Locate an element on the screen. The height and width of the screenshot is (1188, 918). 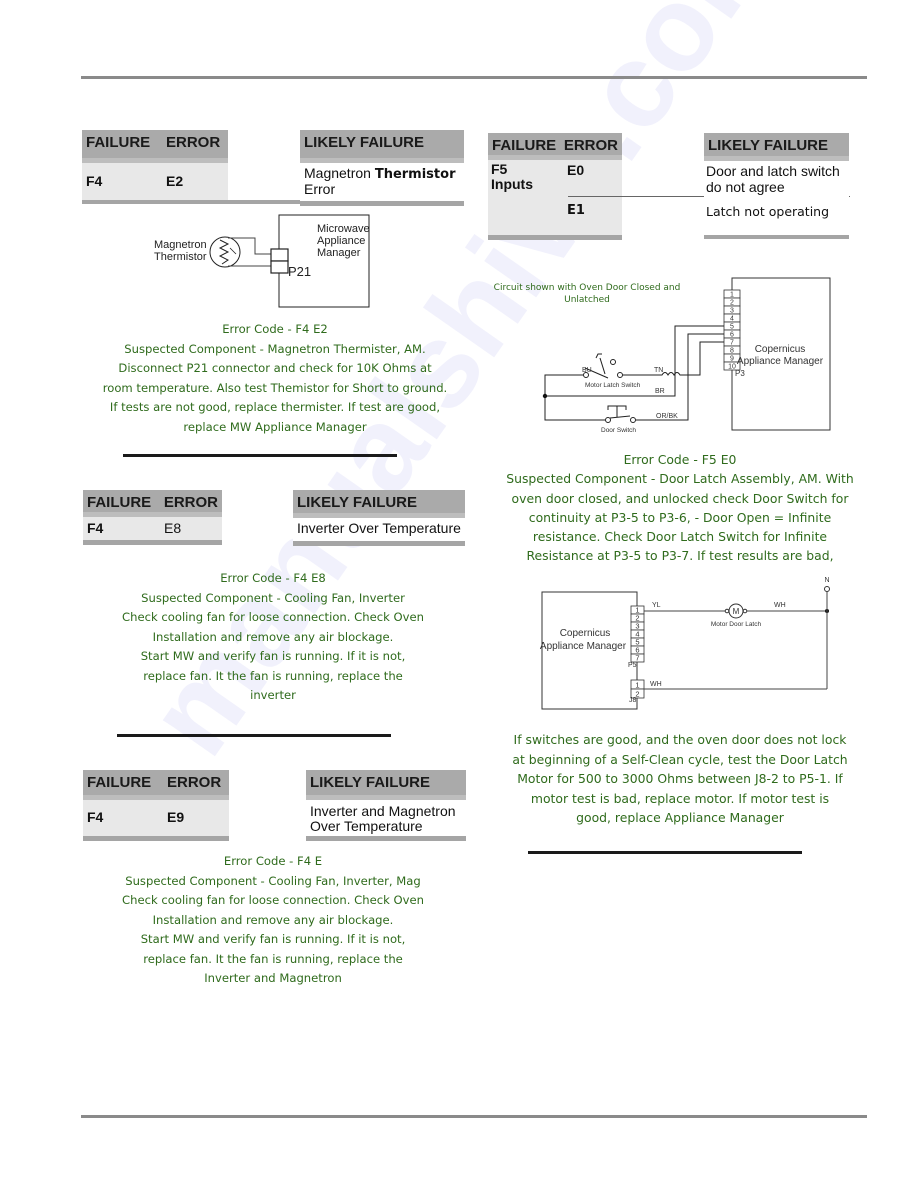
note-line: Inverter and Magnetron is located at coordinates (273, 978).